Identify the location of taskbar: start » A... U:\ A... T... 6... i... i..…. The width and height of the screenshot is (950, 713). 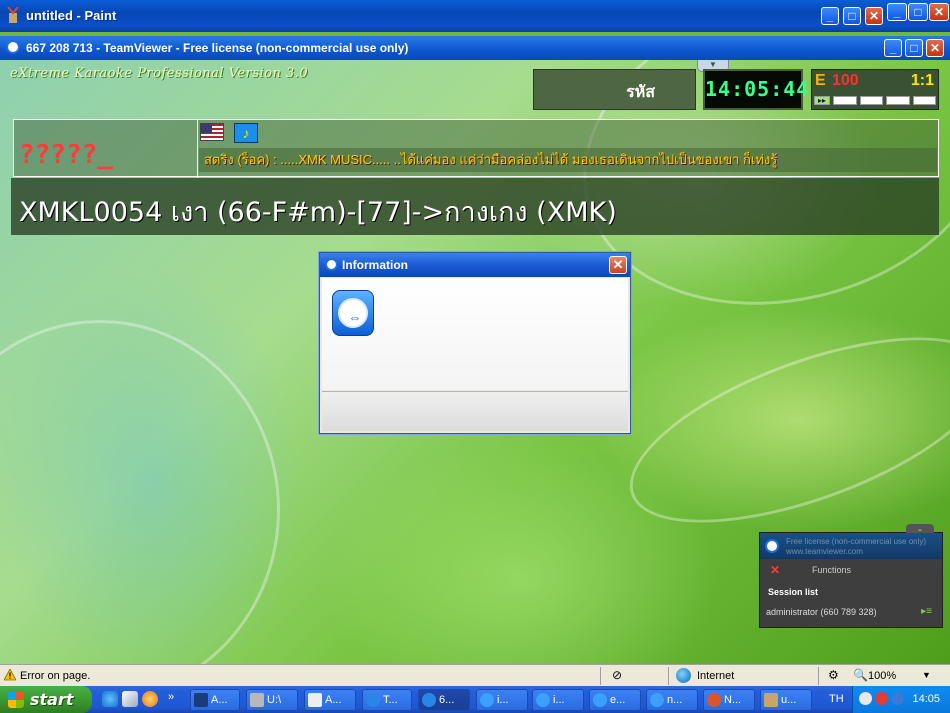
(475, 699).